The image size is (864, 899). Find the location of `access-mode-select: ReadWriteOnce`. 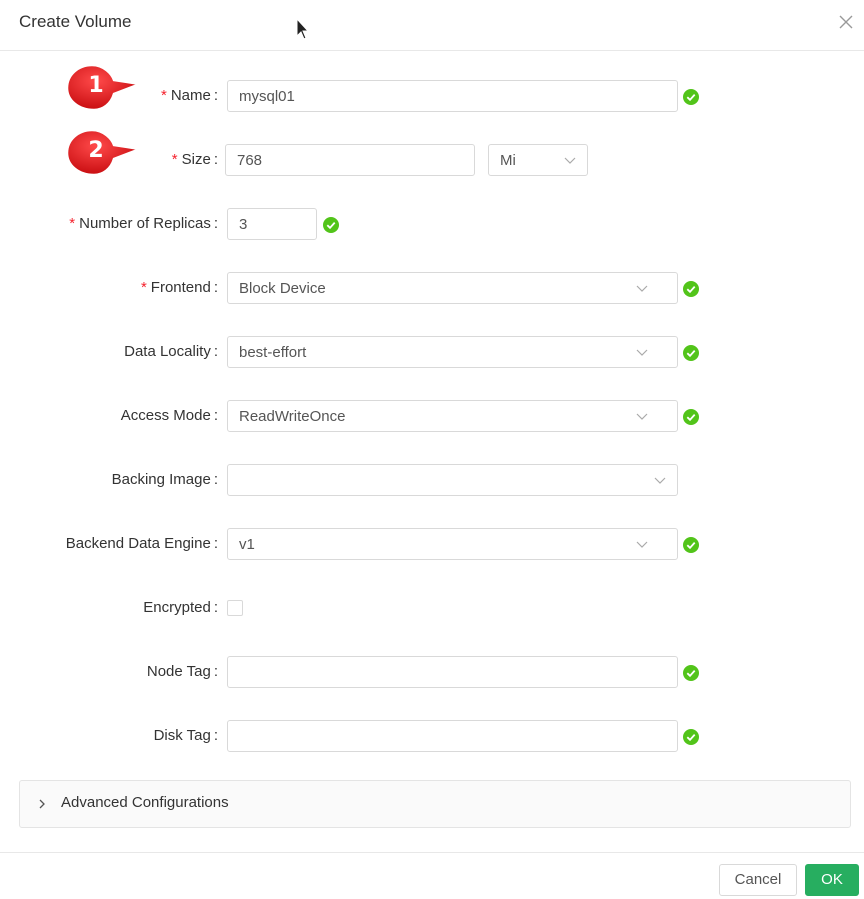

access-mode-select: ReadWriteOnce is located at coordinates (452, 416).